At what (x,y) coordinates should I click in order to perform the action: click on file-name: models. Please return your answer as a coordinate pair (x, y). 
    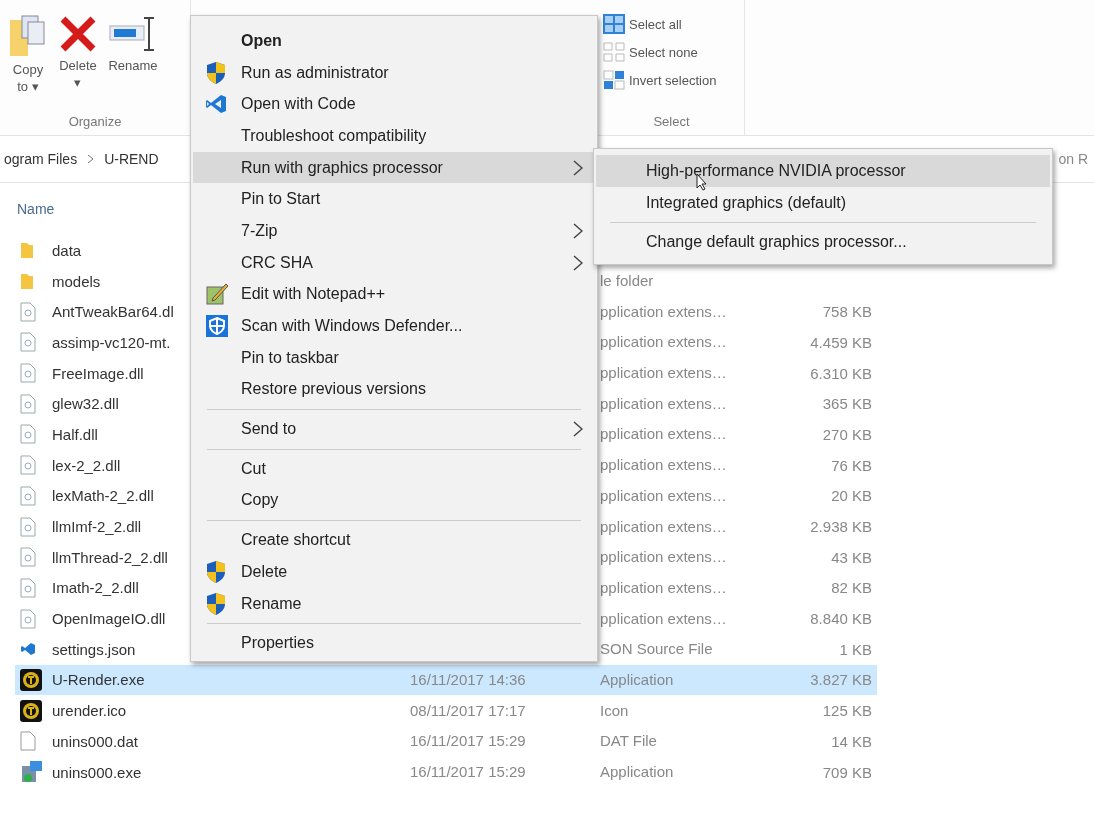
    Looking at the image, I should click on (76, 281).